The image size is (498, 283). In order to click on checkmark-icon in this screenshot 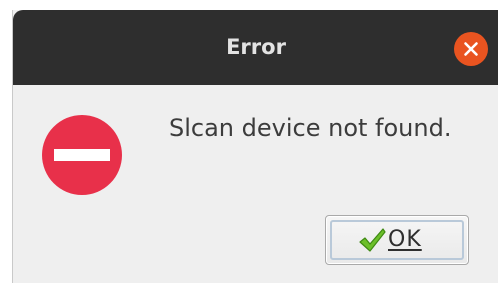, I will do `click(372, 240)`.